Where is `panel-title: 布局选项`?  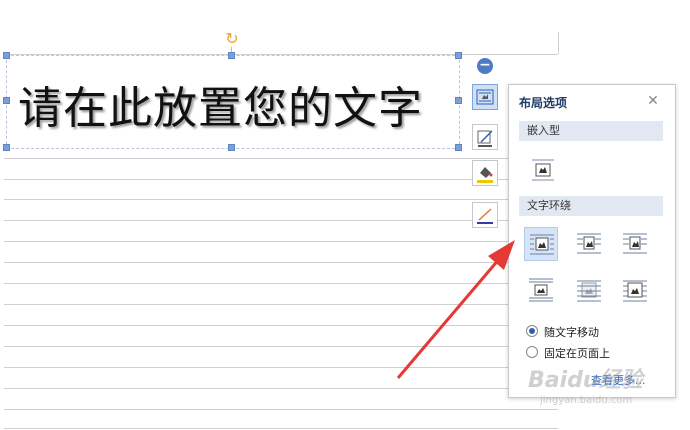 panel-title: 布局选项 is located at coordinates (543, 103).